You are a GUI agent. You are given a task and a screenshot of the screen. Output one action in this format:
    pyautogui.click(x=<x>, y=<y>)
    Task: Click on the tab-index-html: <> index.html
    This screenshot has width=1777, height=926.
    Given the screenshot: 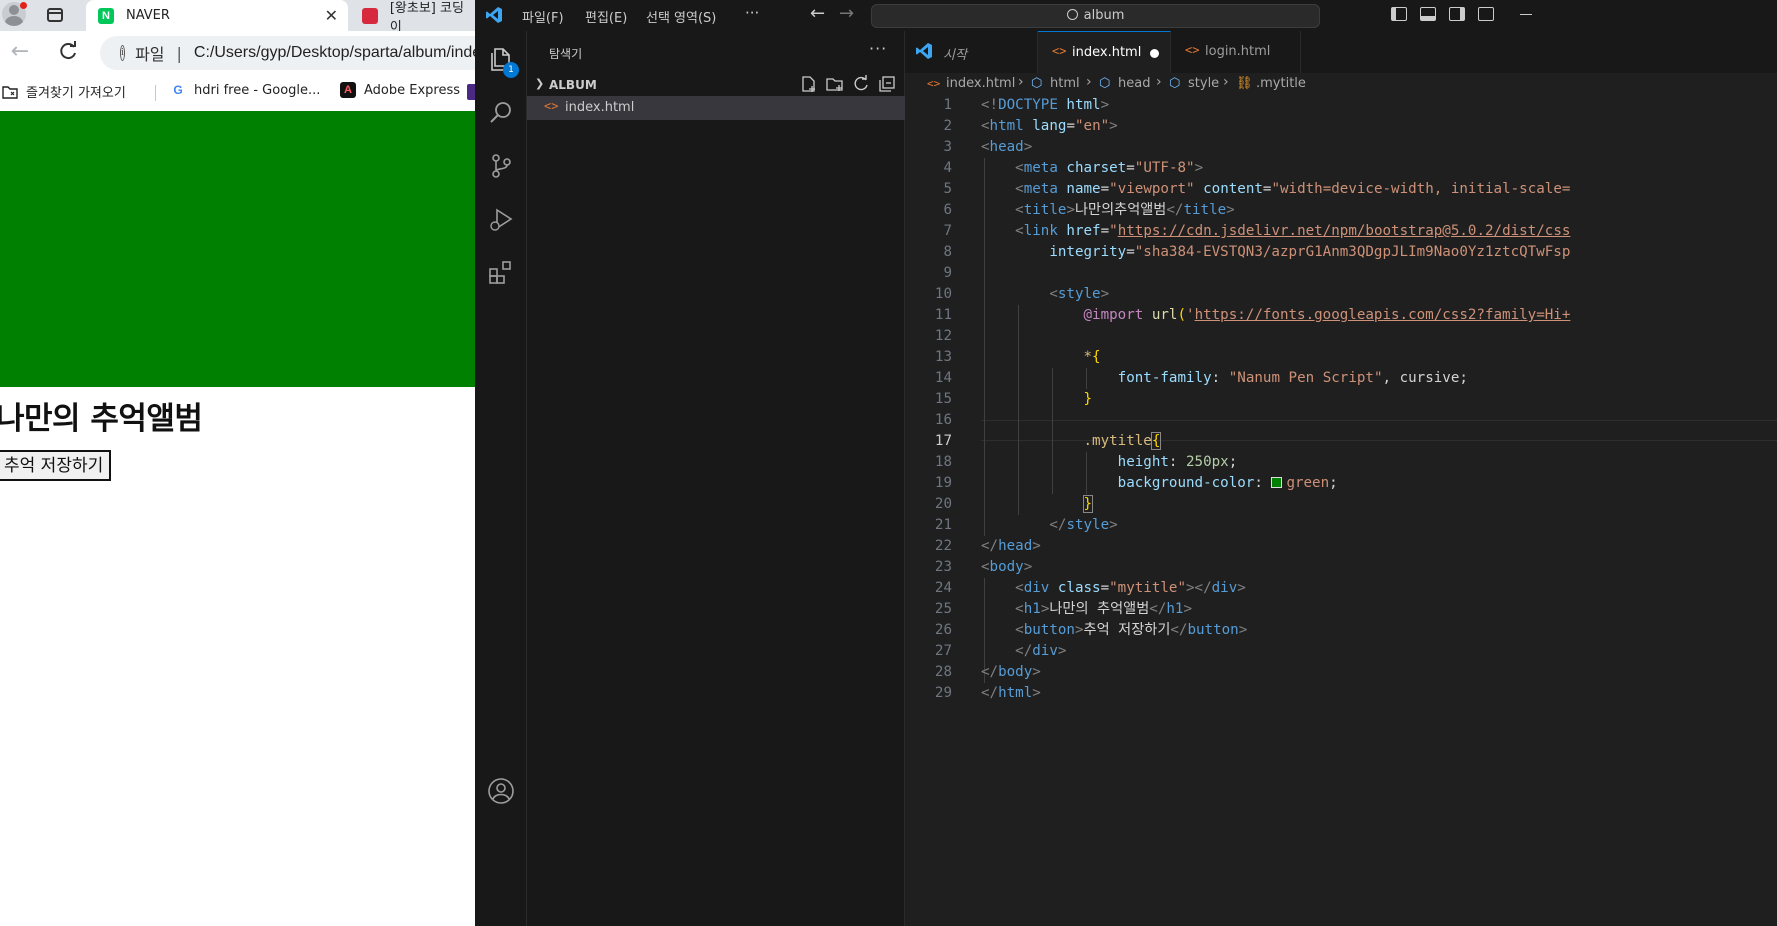 What is the action you would take?
    pyautogui.click(x=1104, y=52)
    